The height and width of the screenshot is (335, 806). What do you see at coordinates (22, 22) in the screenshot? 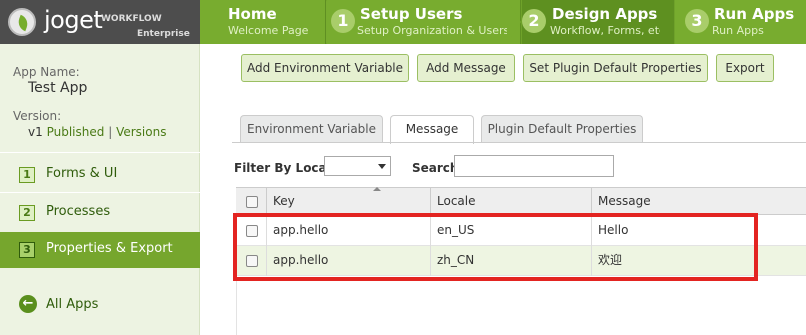
I see `logo-icon` at bounding box center [22, 22].